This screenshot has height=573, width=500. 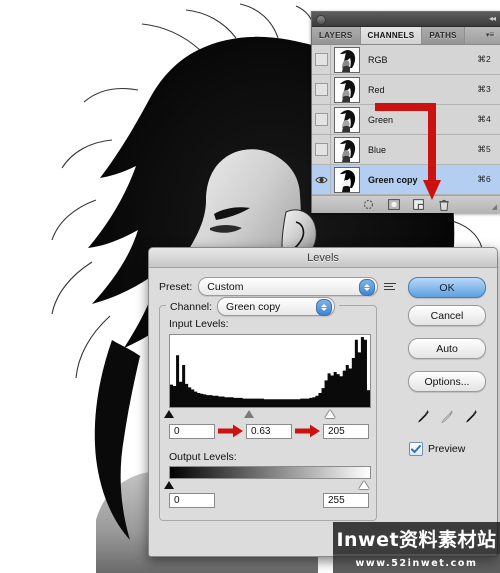 I want to click on watermark: Inwet资料素材站 www.52inwet.com, so click(x=416, y=547).